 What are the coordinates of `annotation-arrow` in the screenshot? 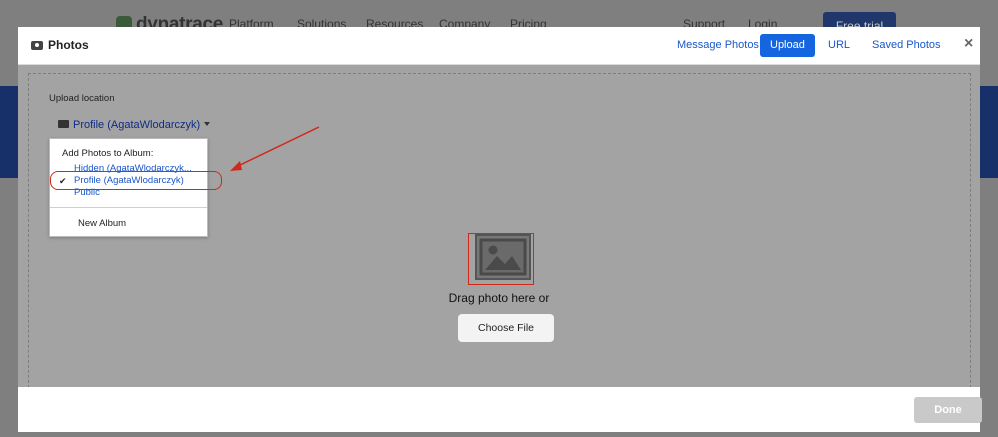 It's located at (275, 148).